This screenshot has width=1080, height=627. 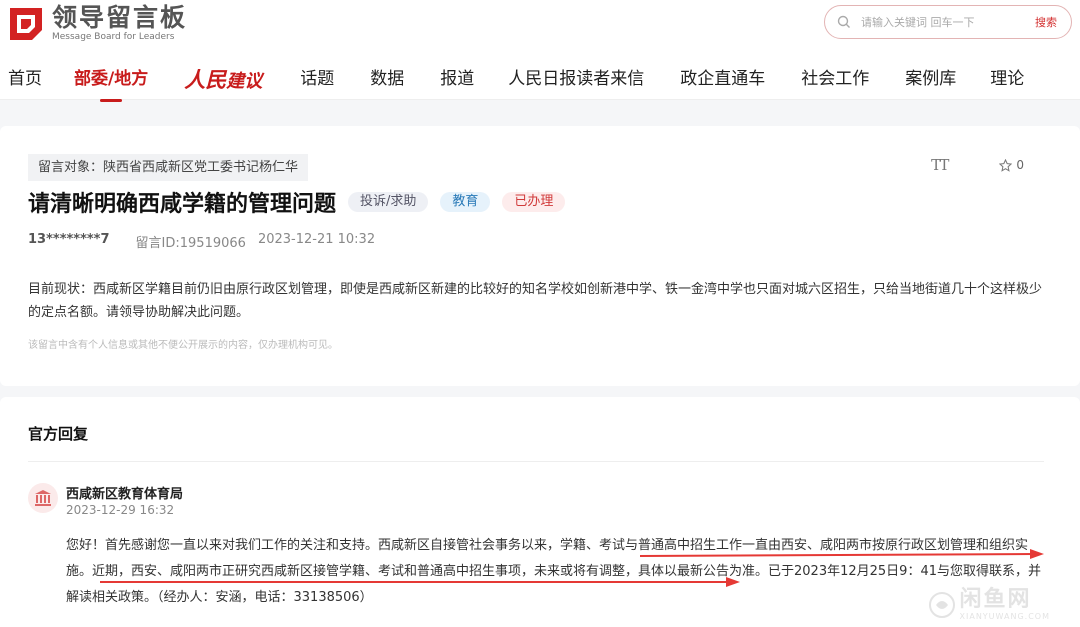 I want to click on favorite-count: 0, so click(x=1020, y=165).